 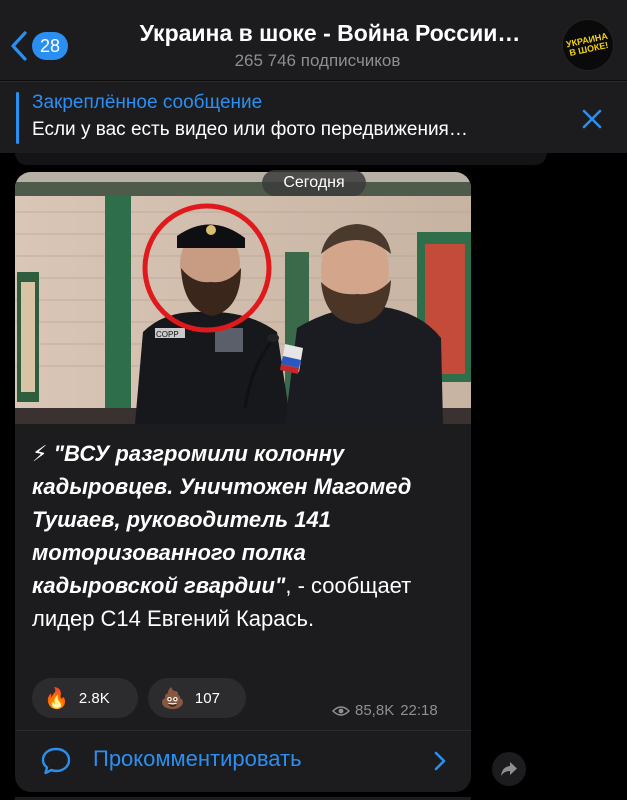 I want to click on post-time: 22:18, so click(x=419, y=710).